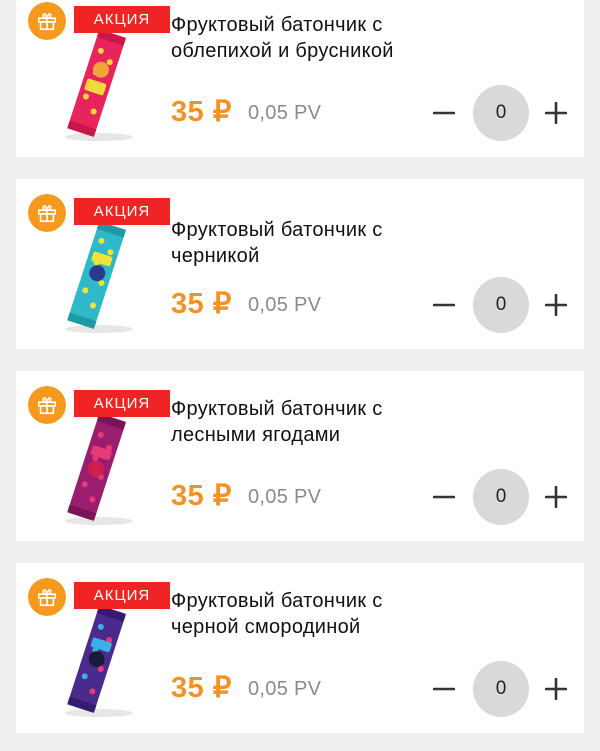 This screenshot has width=600, height=751. What do you see at coordinates (321, 243) in the screenshot?
I see `product-title: Фруктовый батончик с черникой` at bounding box center [321, 243].